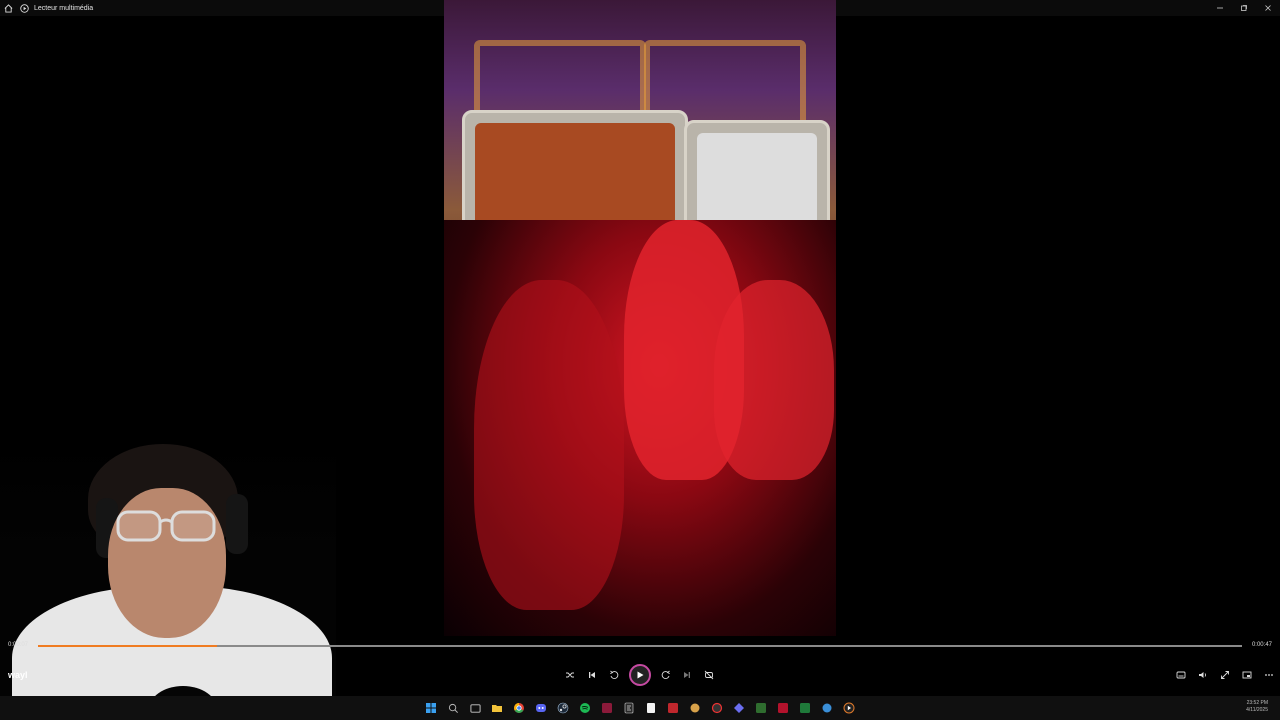  I want to click on clock-time: 23:52 PM, so click(1257, 703).